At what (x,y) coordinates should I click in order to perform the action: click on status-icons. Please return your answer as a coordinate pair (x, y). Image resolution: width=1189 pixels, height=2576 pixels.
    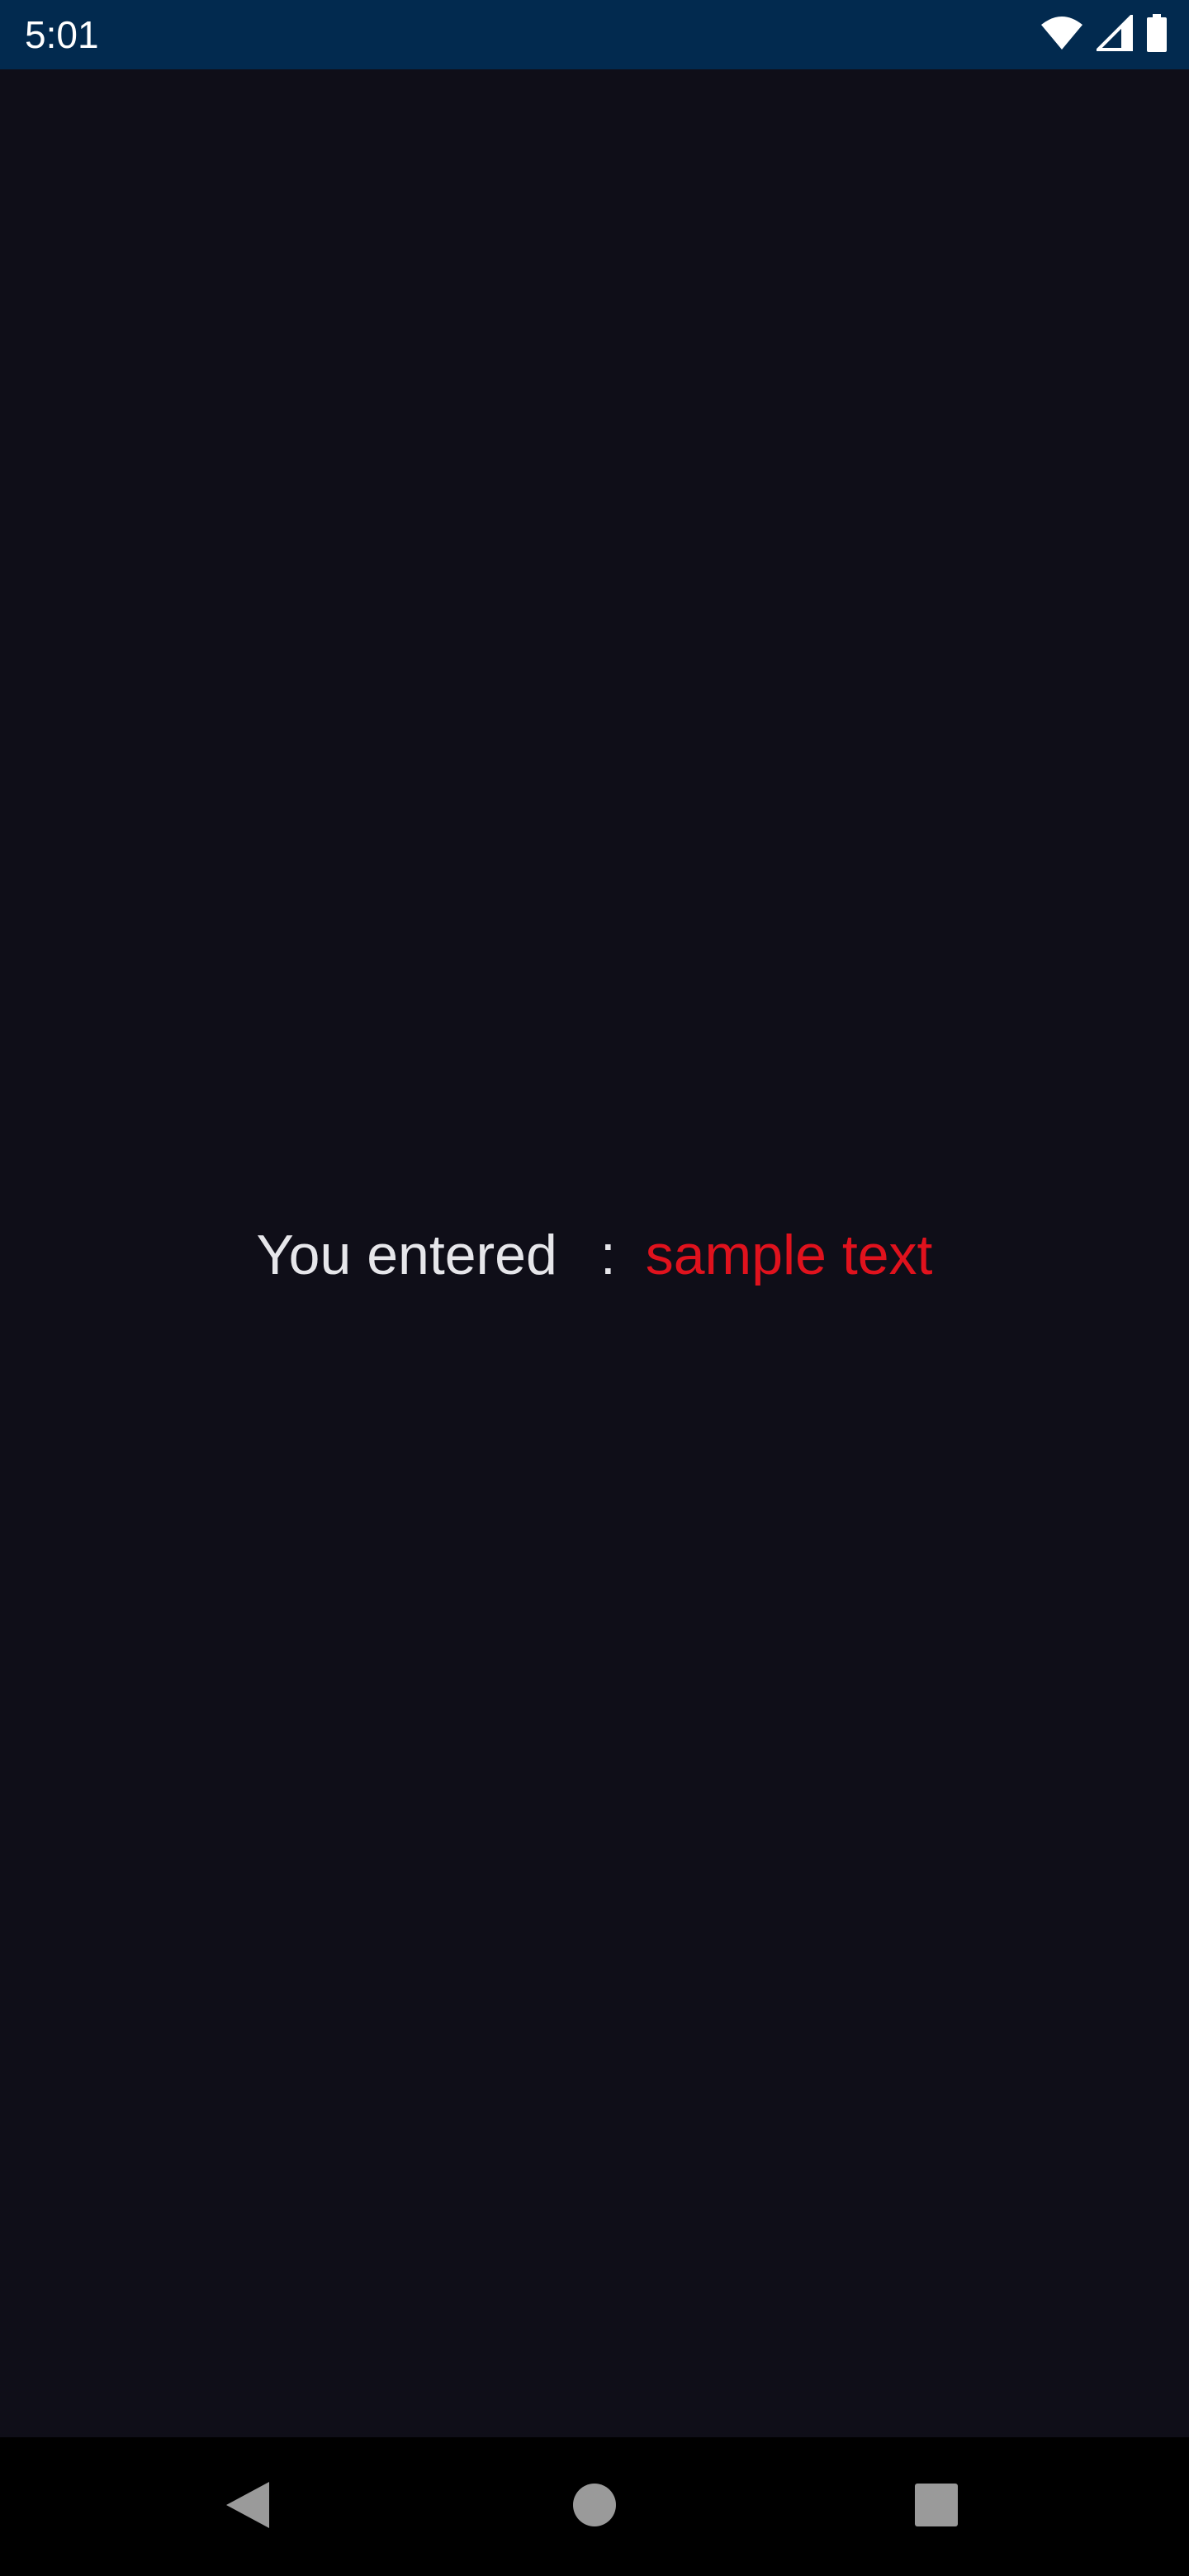
    Looking at the image, I should click on (1104, 34).